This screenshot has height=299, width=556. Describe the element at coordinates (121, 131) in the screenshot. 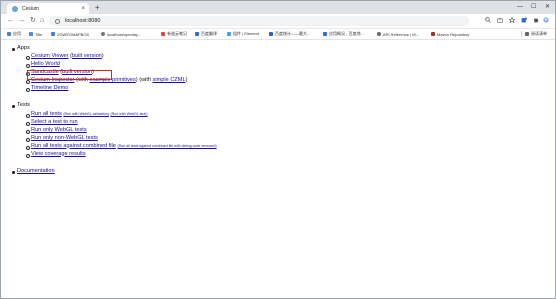

I see `list-item: Run only WebGL tests` at that location.